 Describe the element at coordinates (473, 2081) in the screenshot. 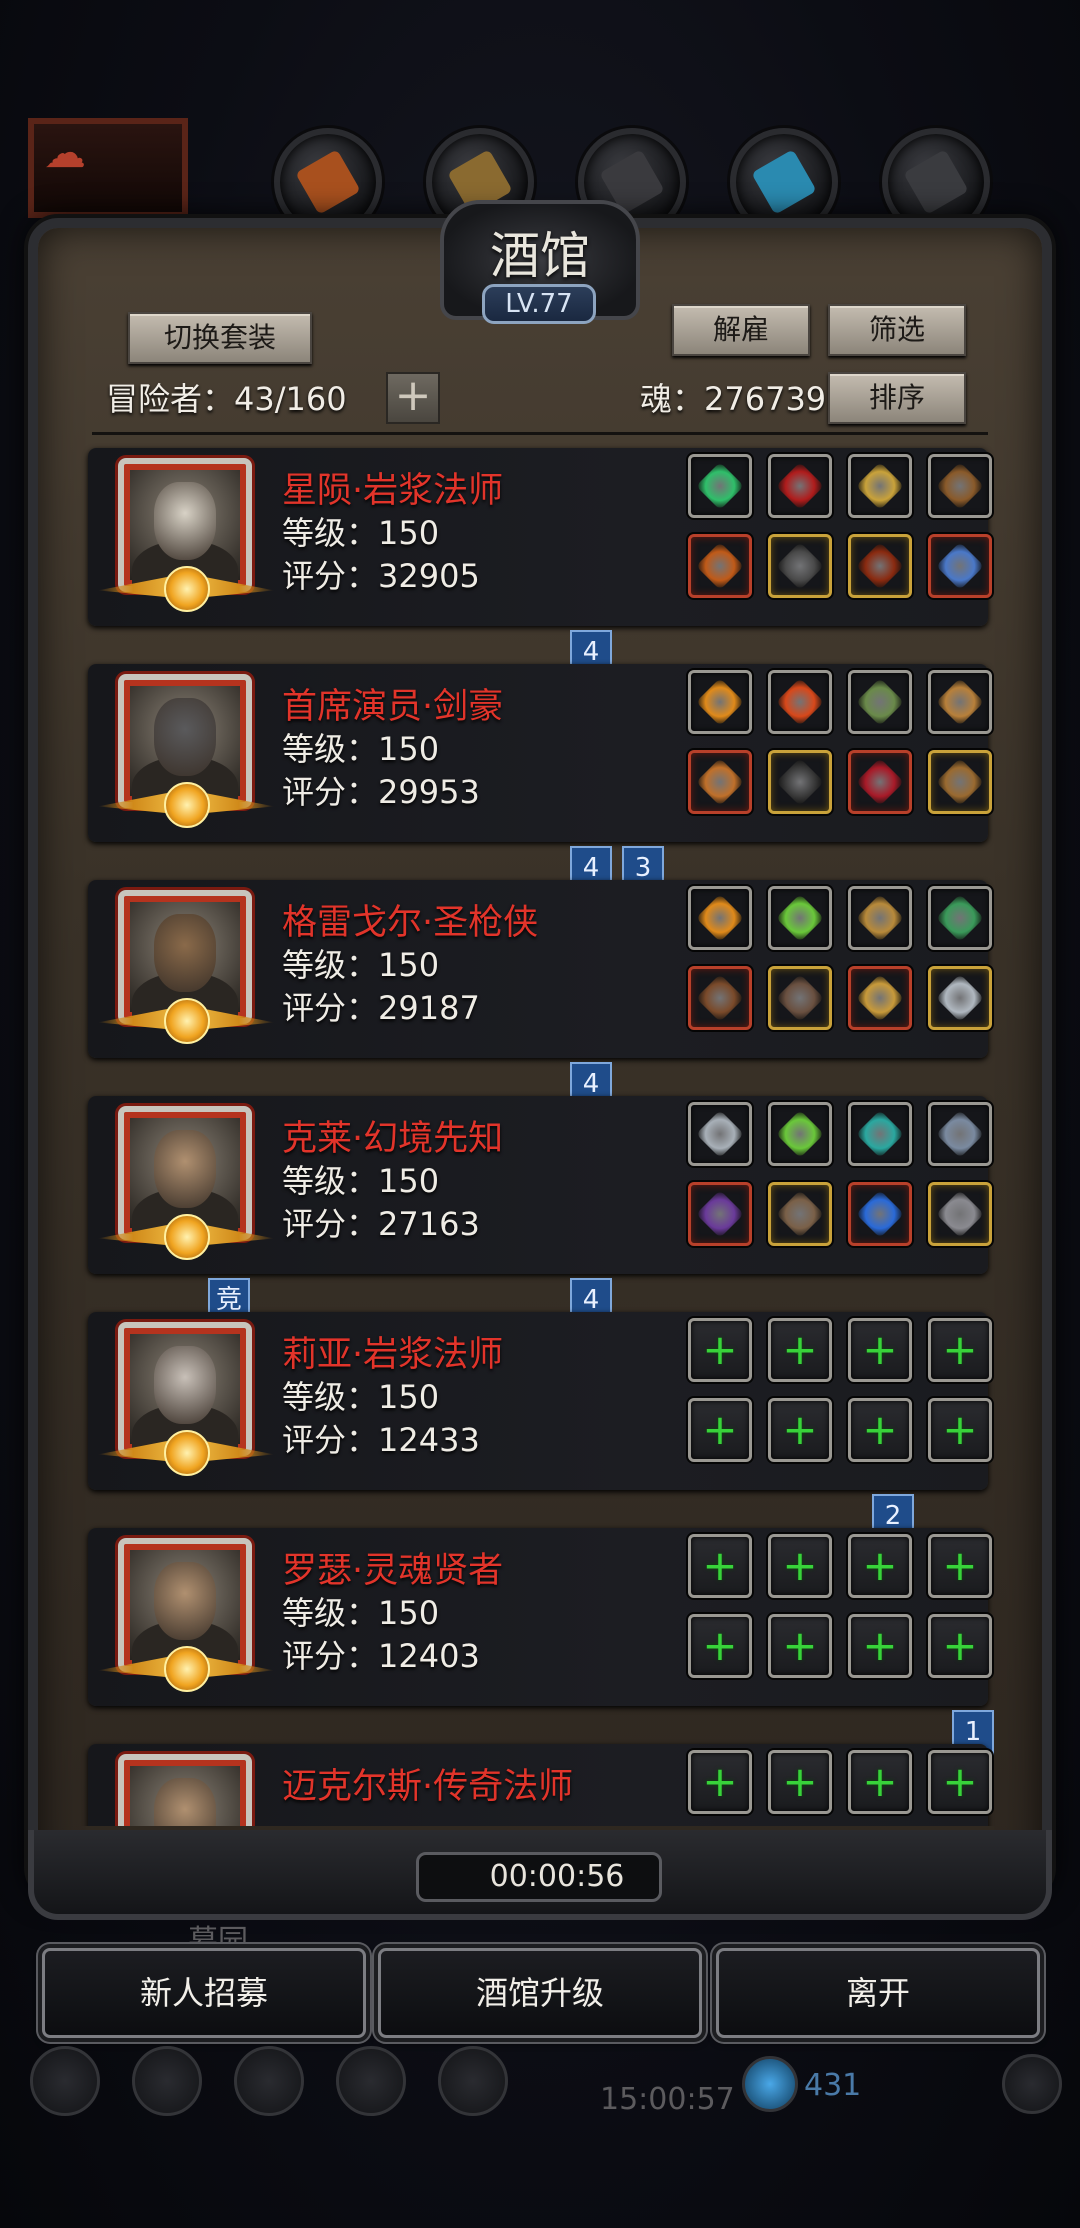

I see `cube-icon` at that location.